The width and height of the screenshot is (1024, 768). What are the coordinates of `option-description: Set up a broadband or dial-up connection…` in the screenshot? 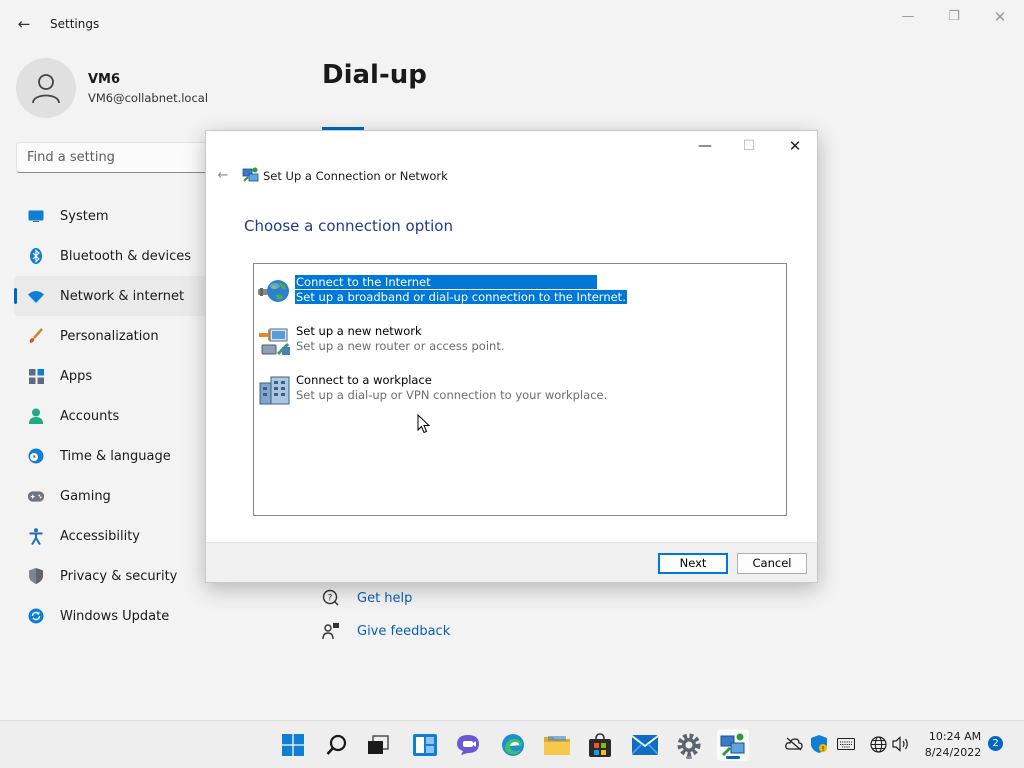 It's located at (461, 297).